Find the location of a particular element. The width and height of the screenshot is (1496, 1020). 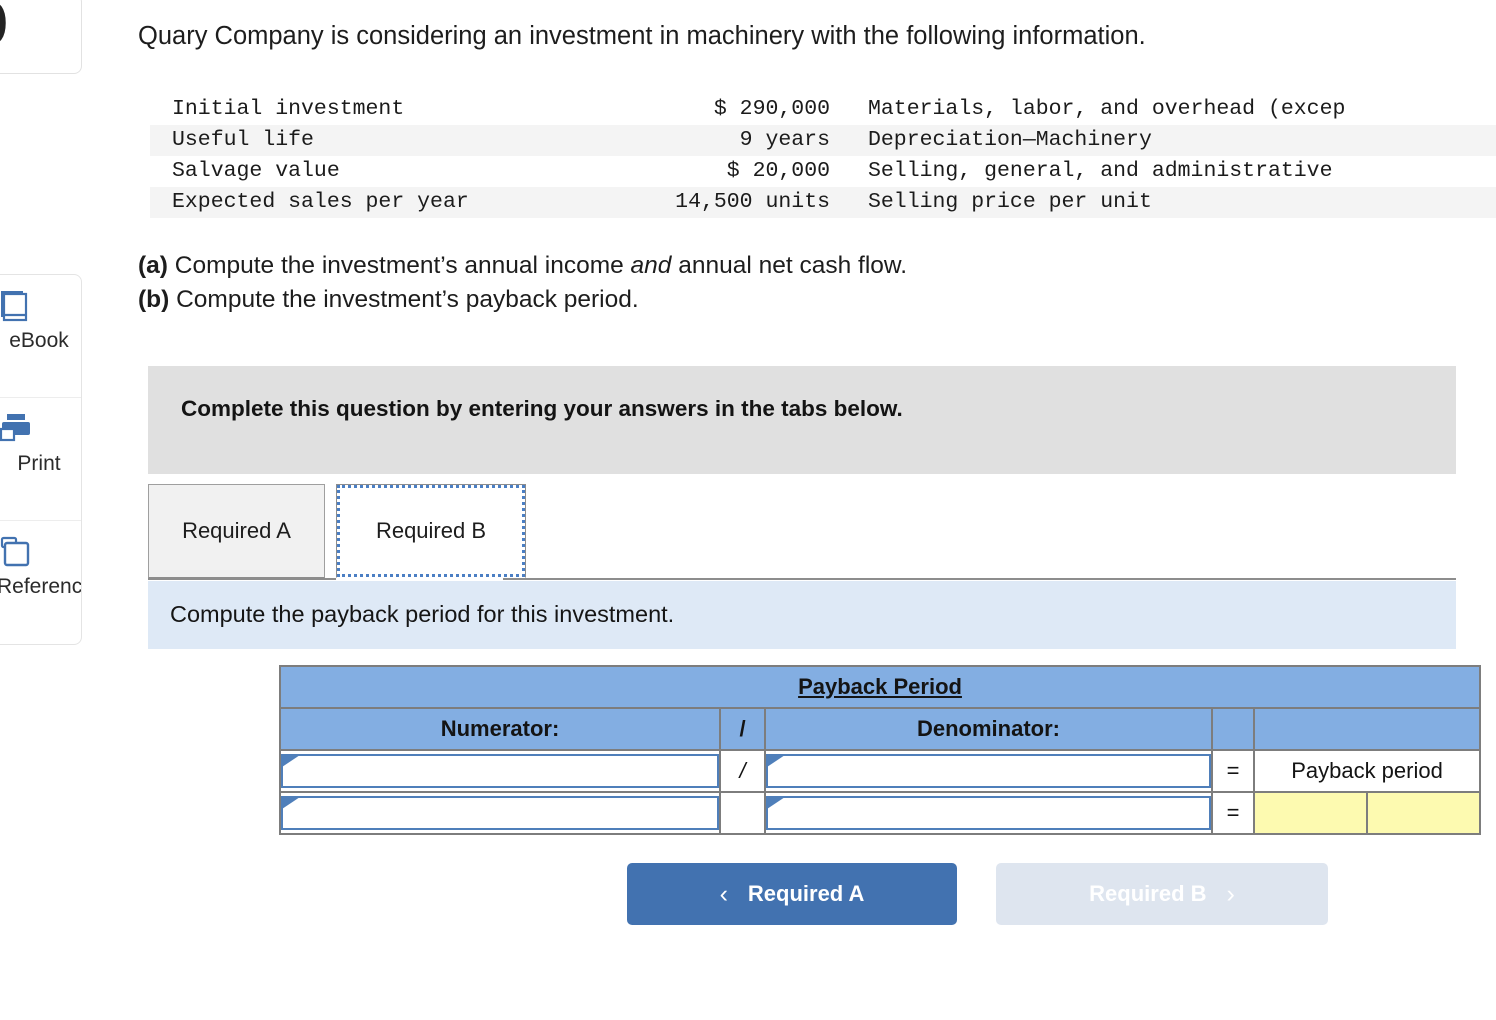

requirement-a-text-1: Compute the investment’s annual income is located at coordinates (399, 265).